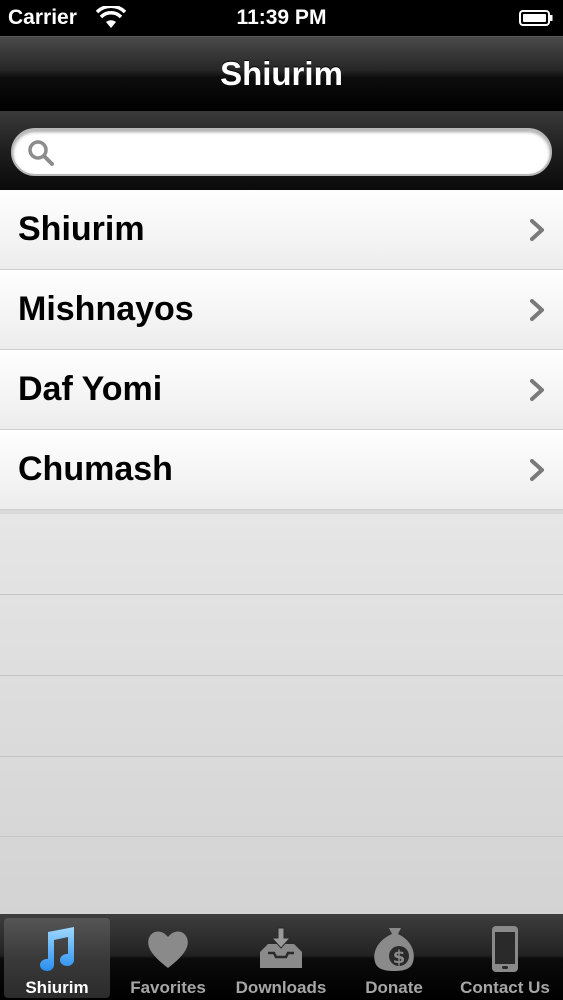 This screenshot has width=563, height=1000. What do you see at coordinates (57, 987) in the screenshot?
I see `tab-label: Shiurim` at bounding box center [57, 987].